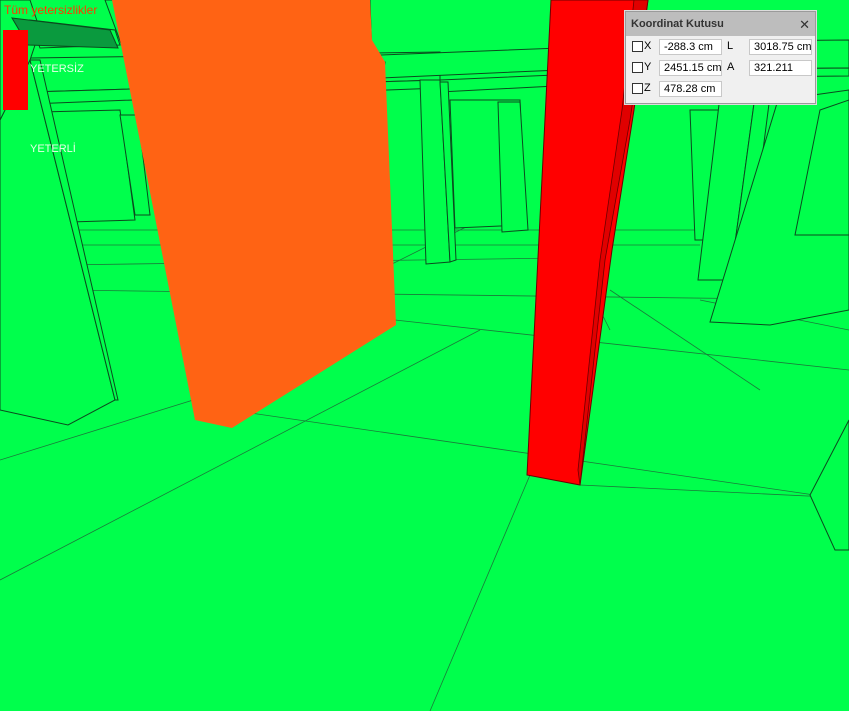 The height and width of the screenshot is (711, 849). I want to click on l-field: 3018.75 cm, so click(780, 47).